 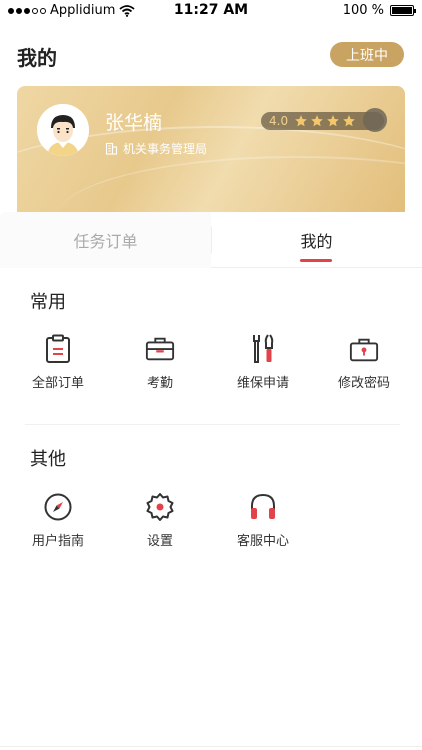 I want to click on section-title-common: 常用, so click(x=48, y=302).